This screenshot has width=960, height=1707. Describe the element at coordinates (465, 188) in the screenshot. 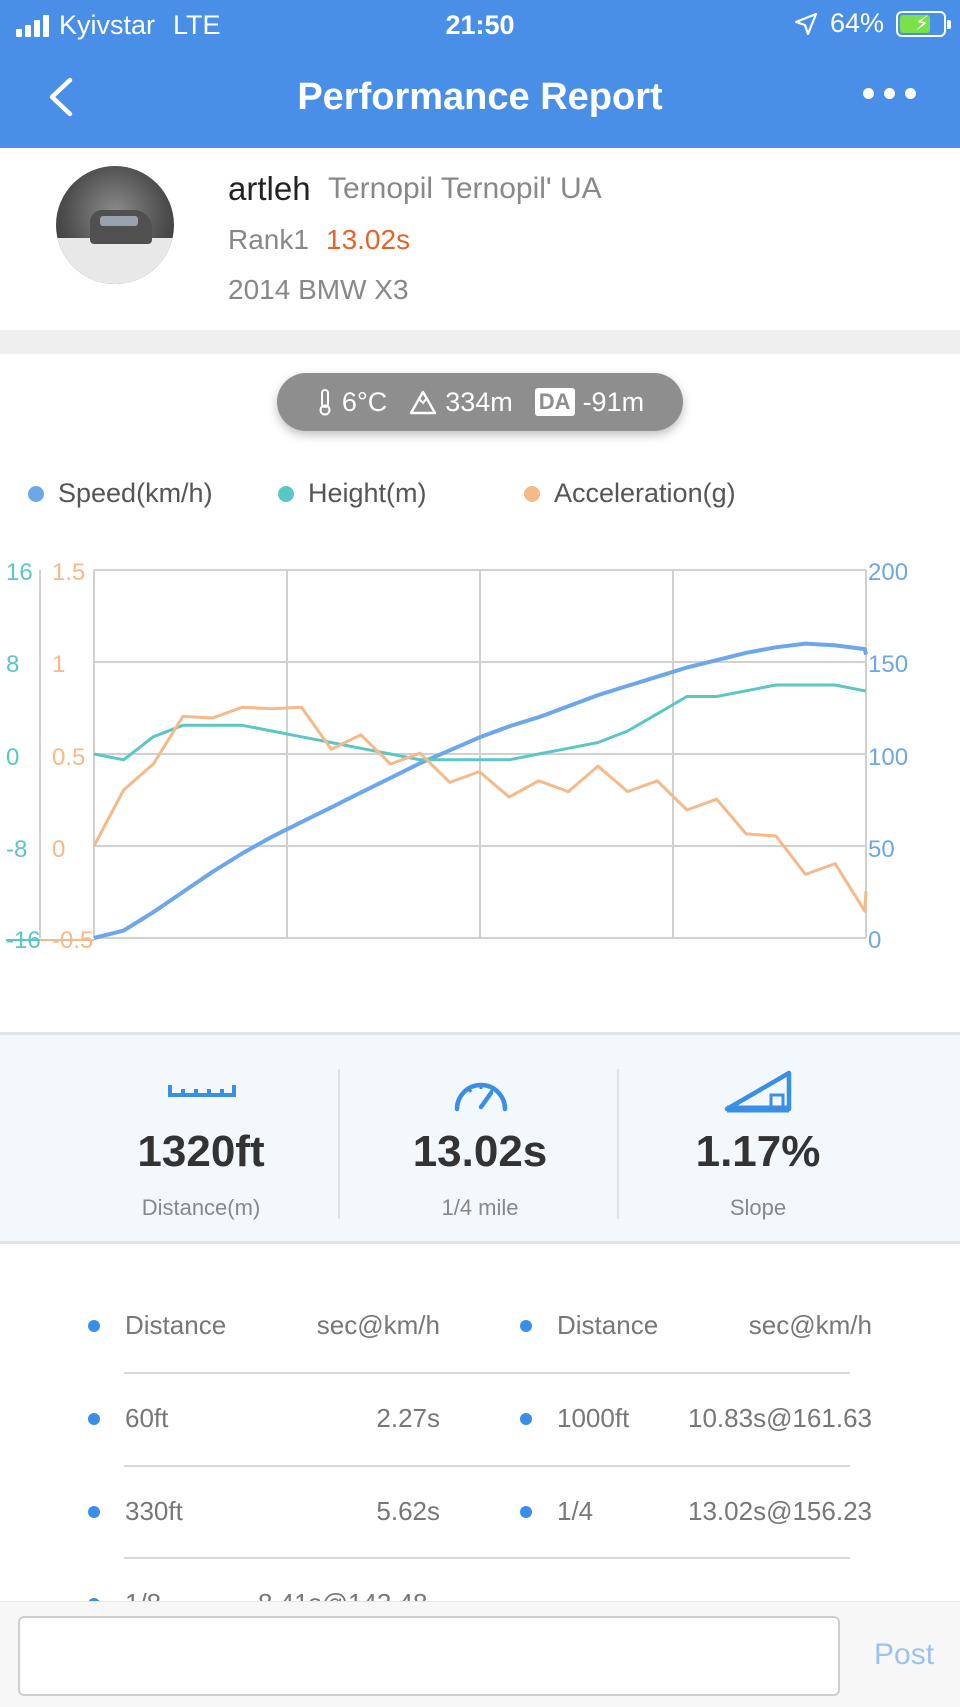

I see `user-location: Ternopil Ternopil' UA` at that location.